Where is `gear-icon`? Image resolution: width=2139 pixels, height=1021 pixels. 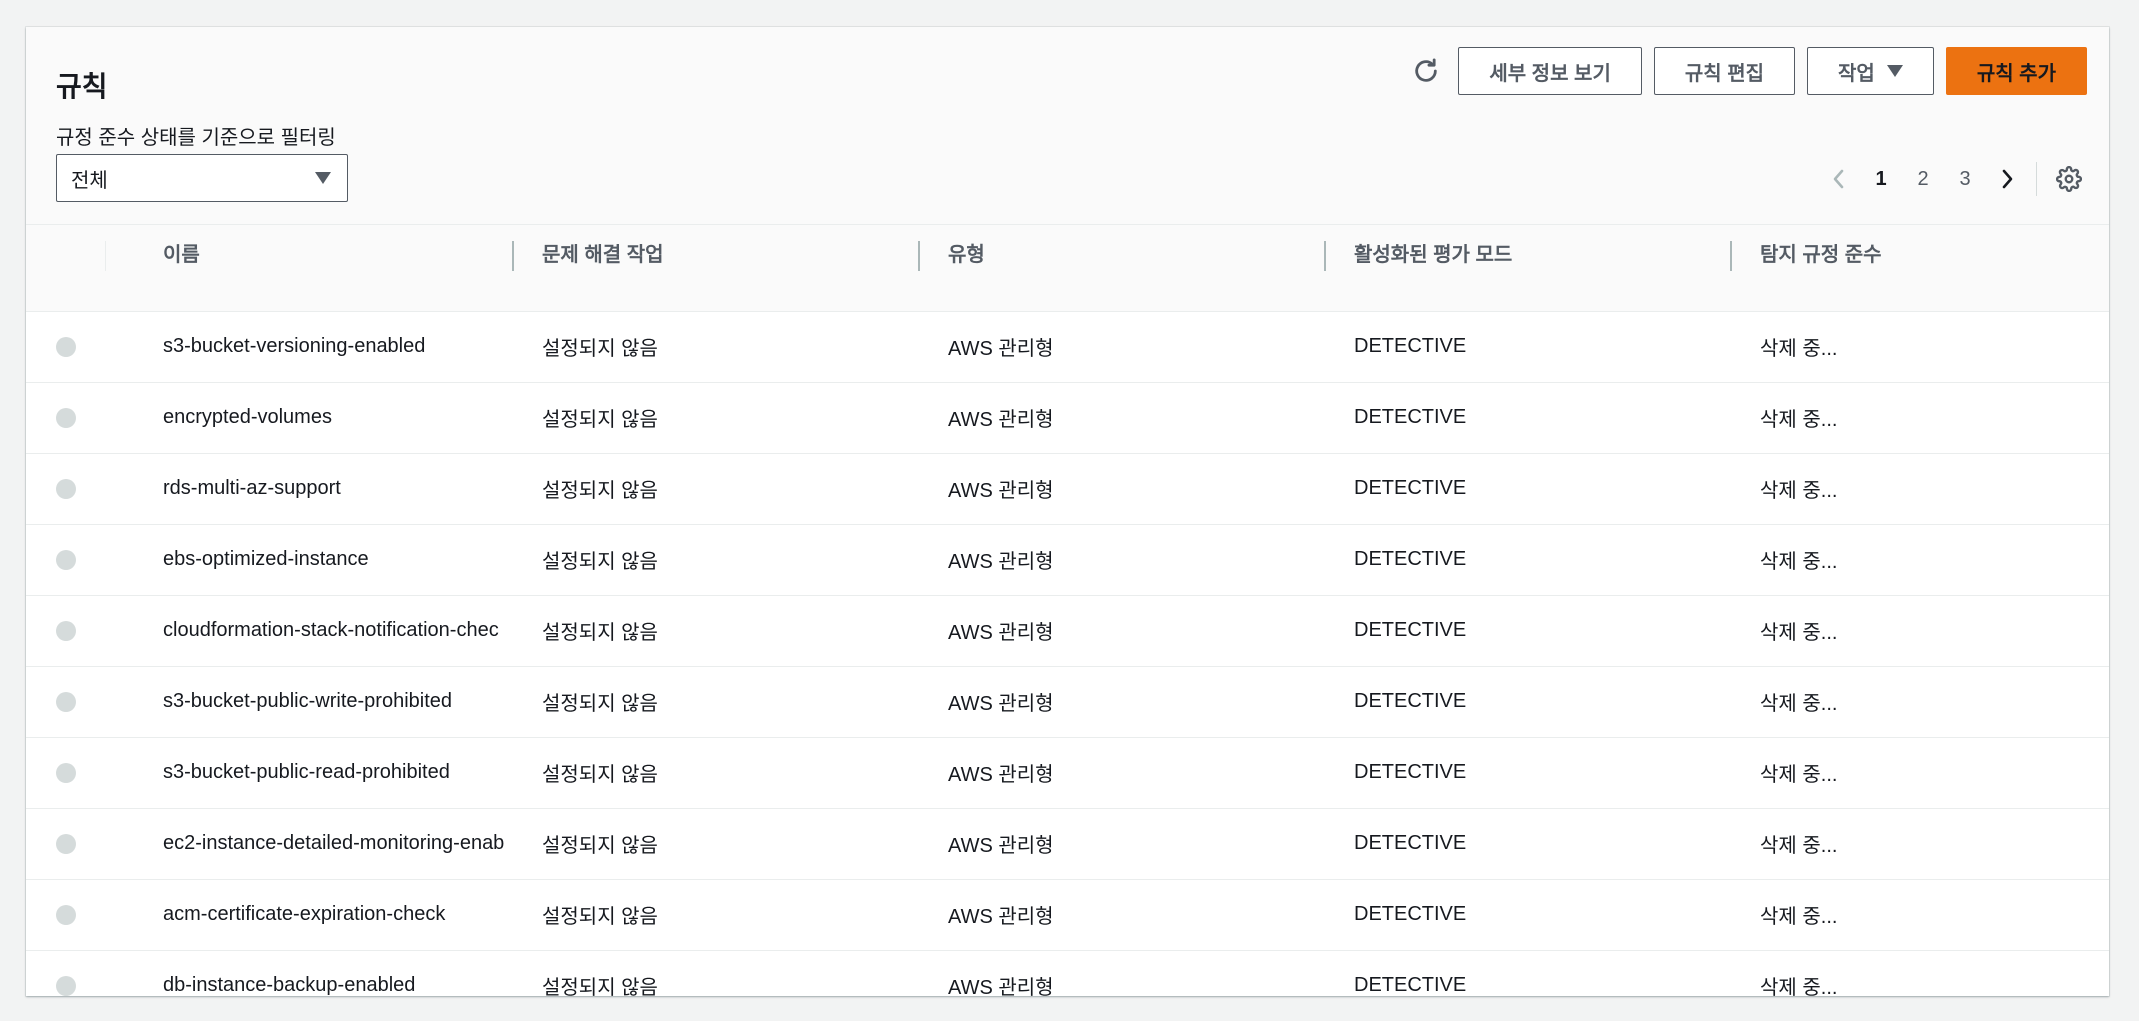
gear-icon is located at coordinates (2069, 179).